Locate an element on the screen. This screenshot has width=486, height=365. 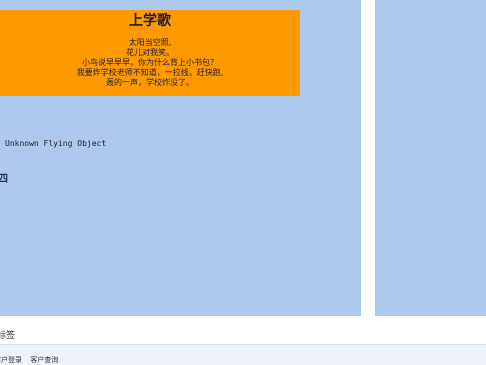
client-query-link: 客户查询 is located at coordinates (44, 360).